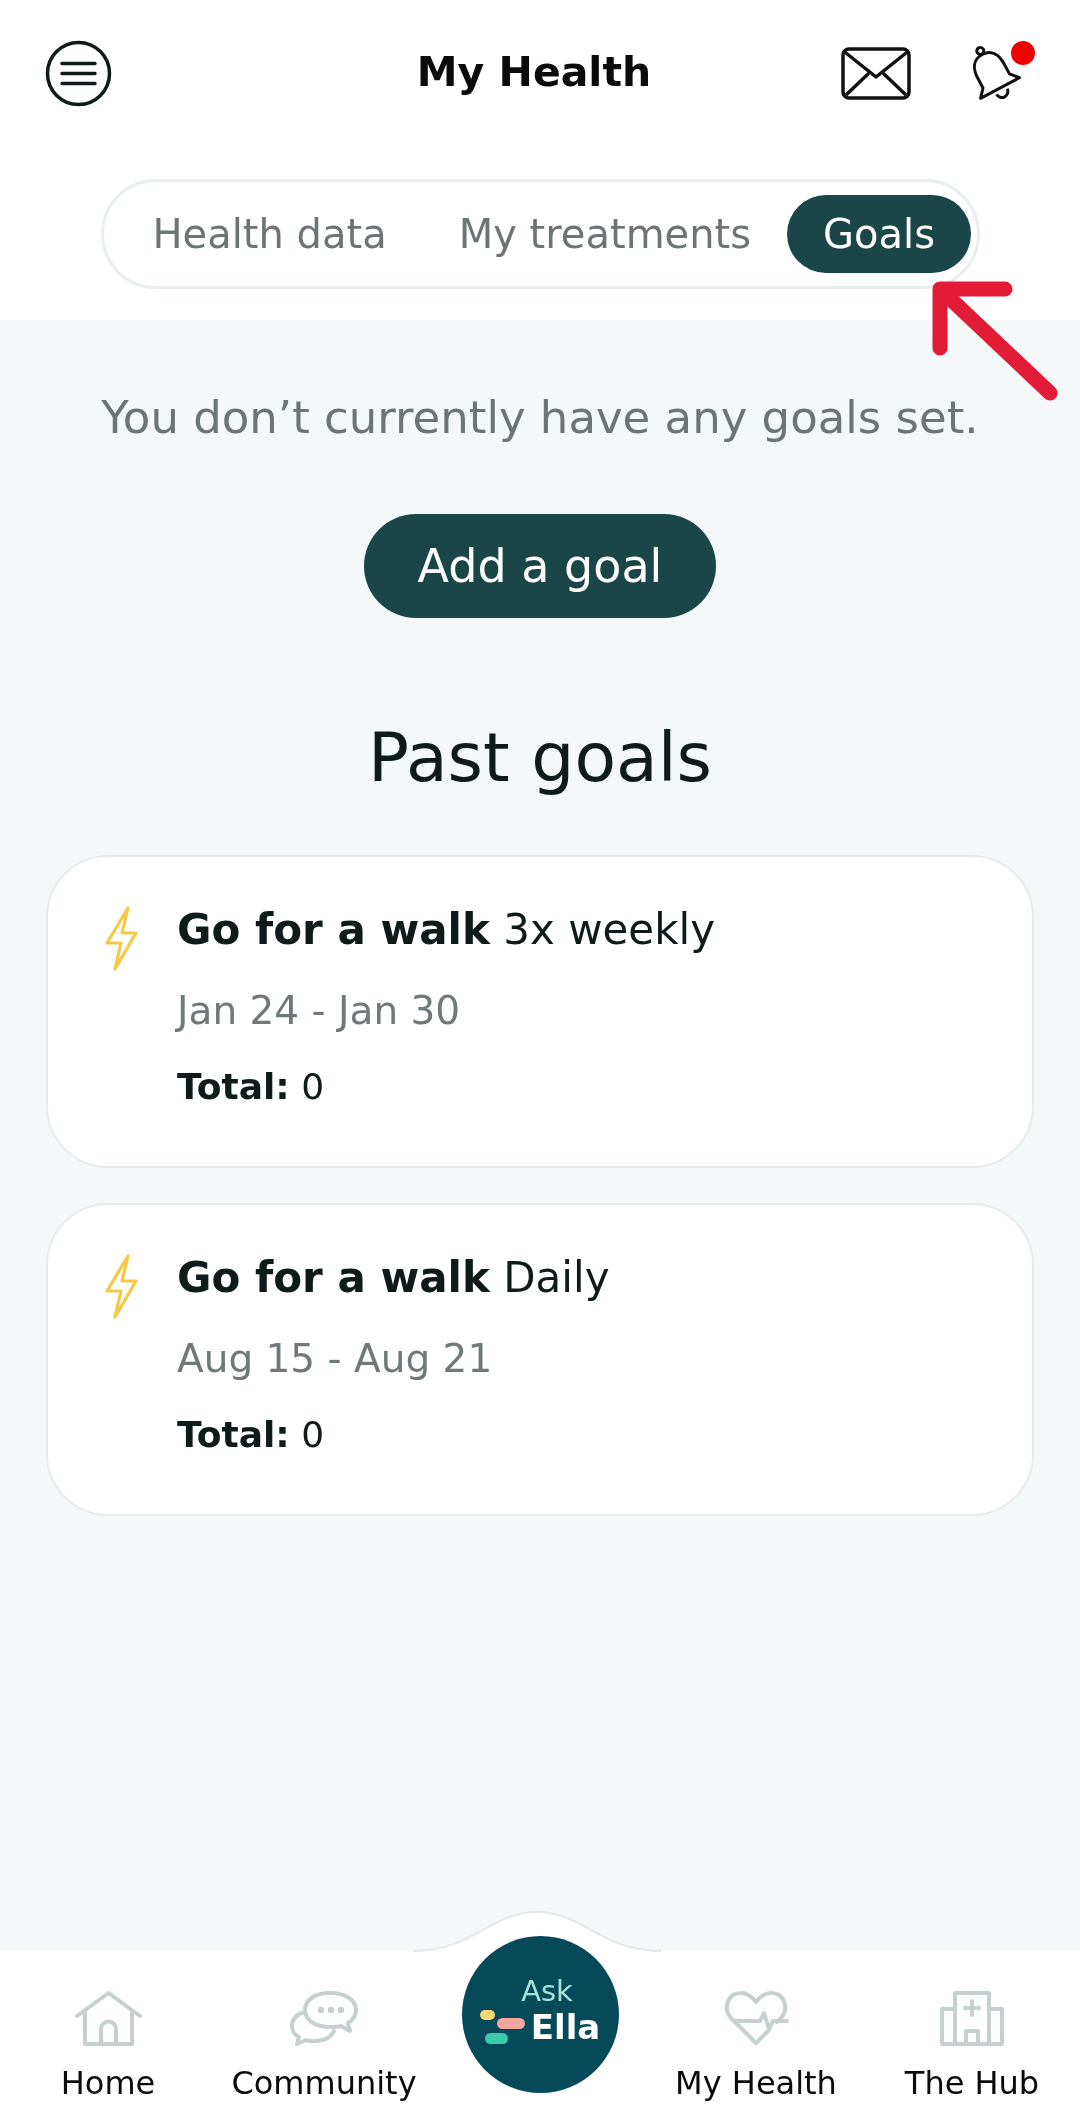  I want to click on section-heading: Past goals, so click(540, 758).